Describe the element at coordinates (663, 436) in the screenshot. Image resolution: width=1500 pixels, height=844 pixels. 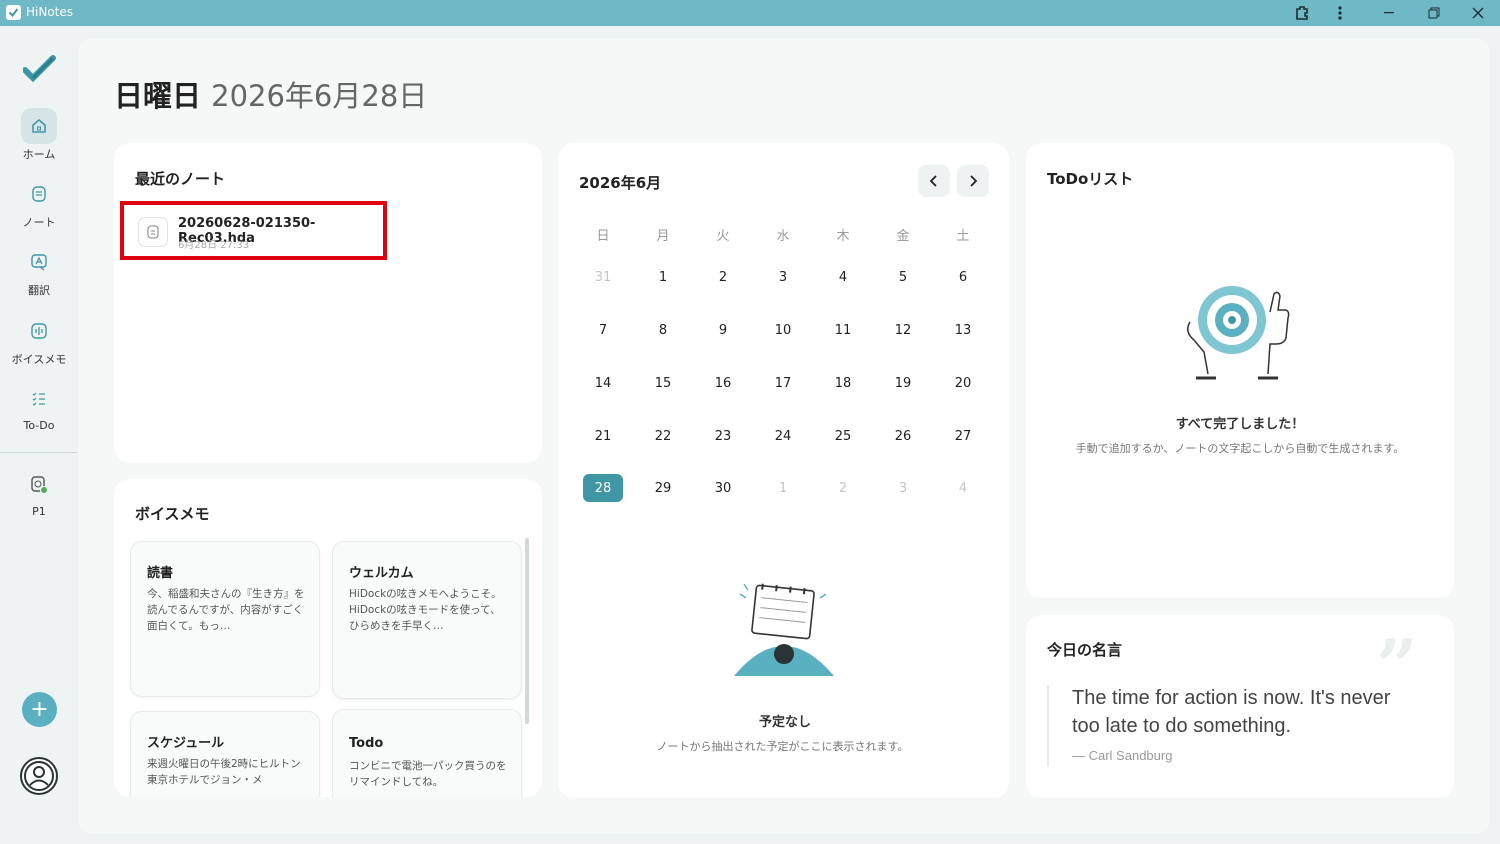
I see `calendar-day: 22` at that location.